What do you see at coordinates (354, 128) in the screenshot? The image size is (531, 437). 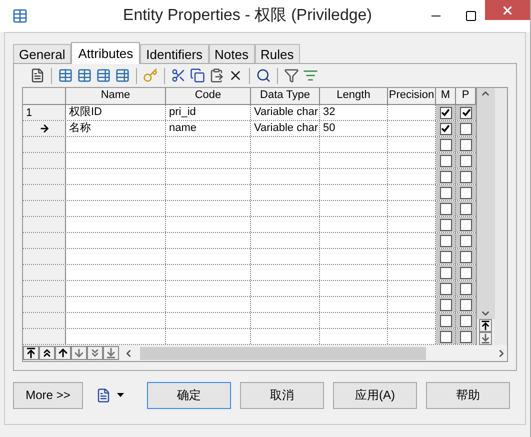 I see `table-cell: 50` at bounding box center [354, 128].